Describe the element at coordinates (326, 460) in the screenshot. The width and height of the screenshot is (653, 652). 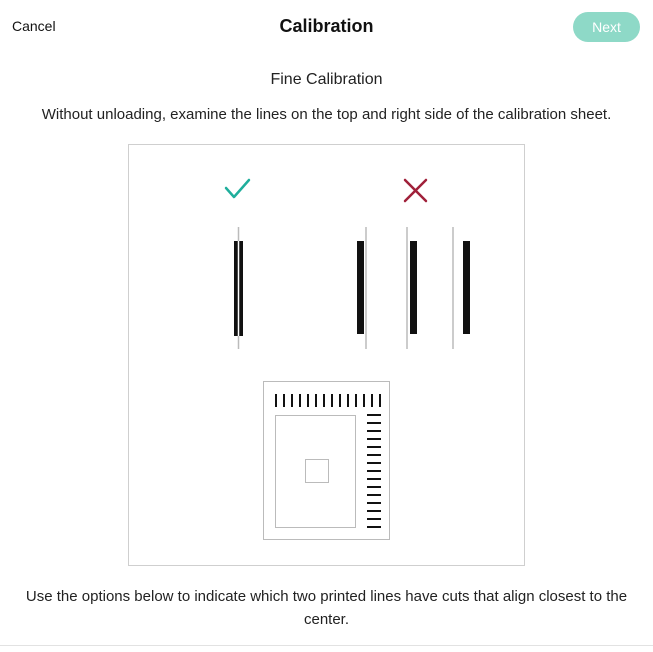
I see `calibration-sheet-icon` at that location.